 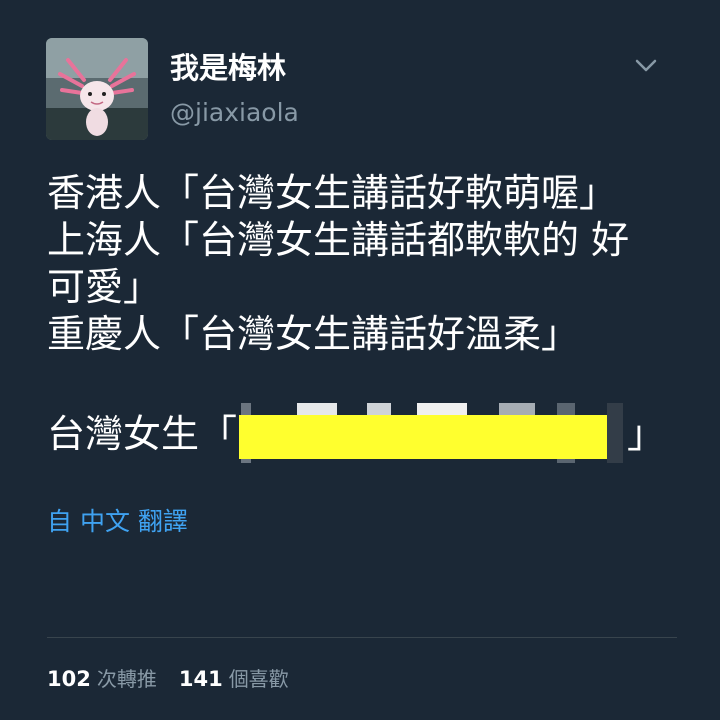 I want to click on retweet-count: 102, so click(x=69, y=679).